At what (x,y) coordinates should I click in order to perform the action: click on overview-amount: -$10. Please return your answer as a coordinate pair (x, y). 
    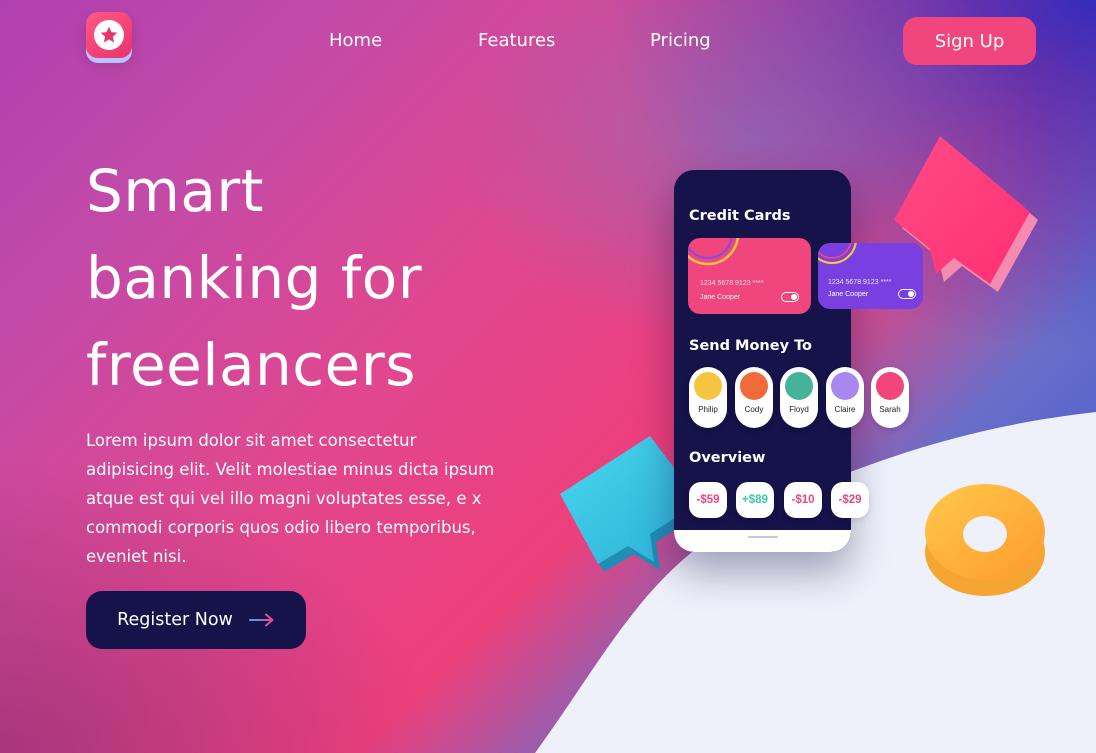
    Looking at the image, I should click on (803, 500).